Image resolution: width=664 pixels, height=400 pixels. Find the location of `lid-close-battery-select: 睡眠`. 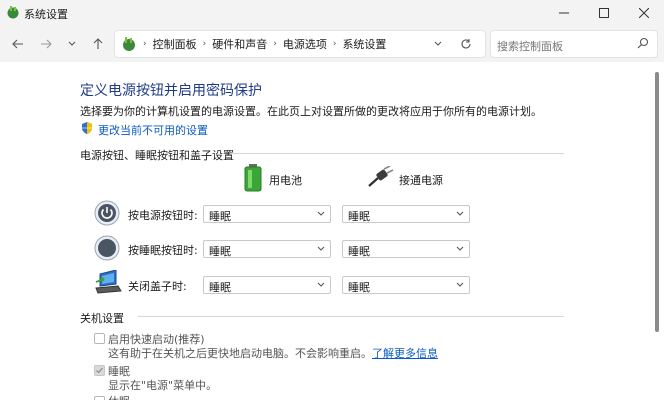

lid-close-battery-select: 睡眠 is located at coordinates (267, 285).